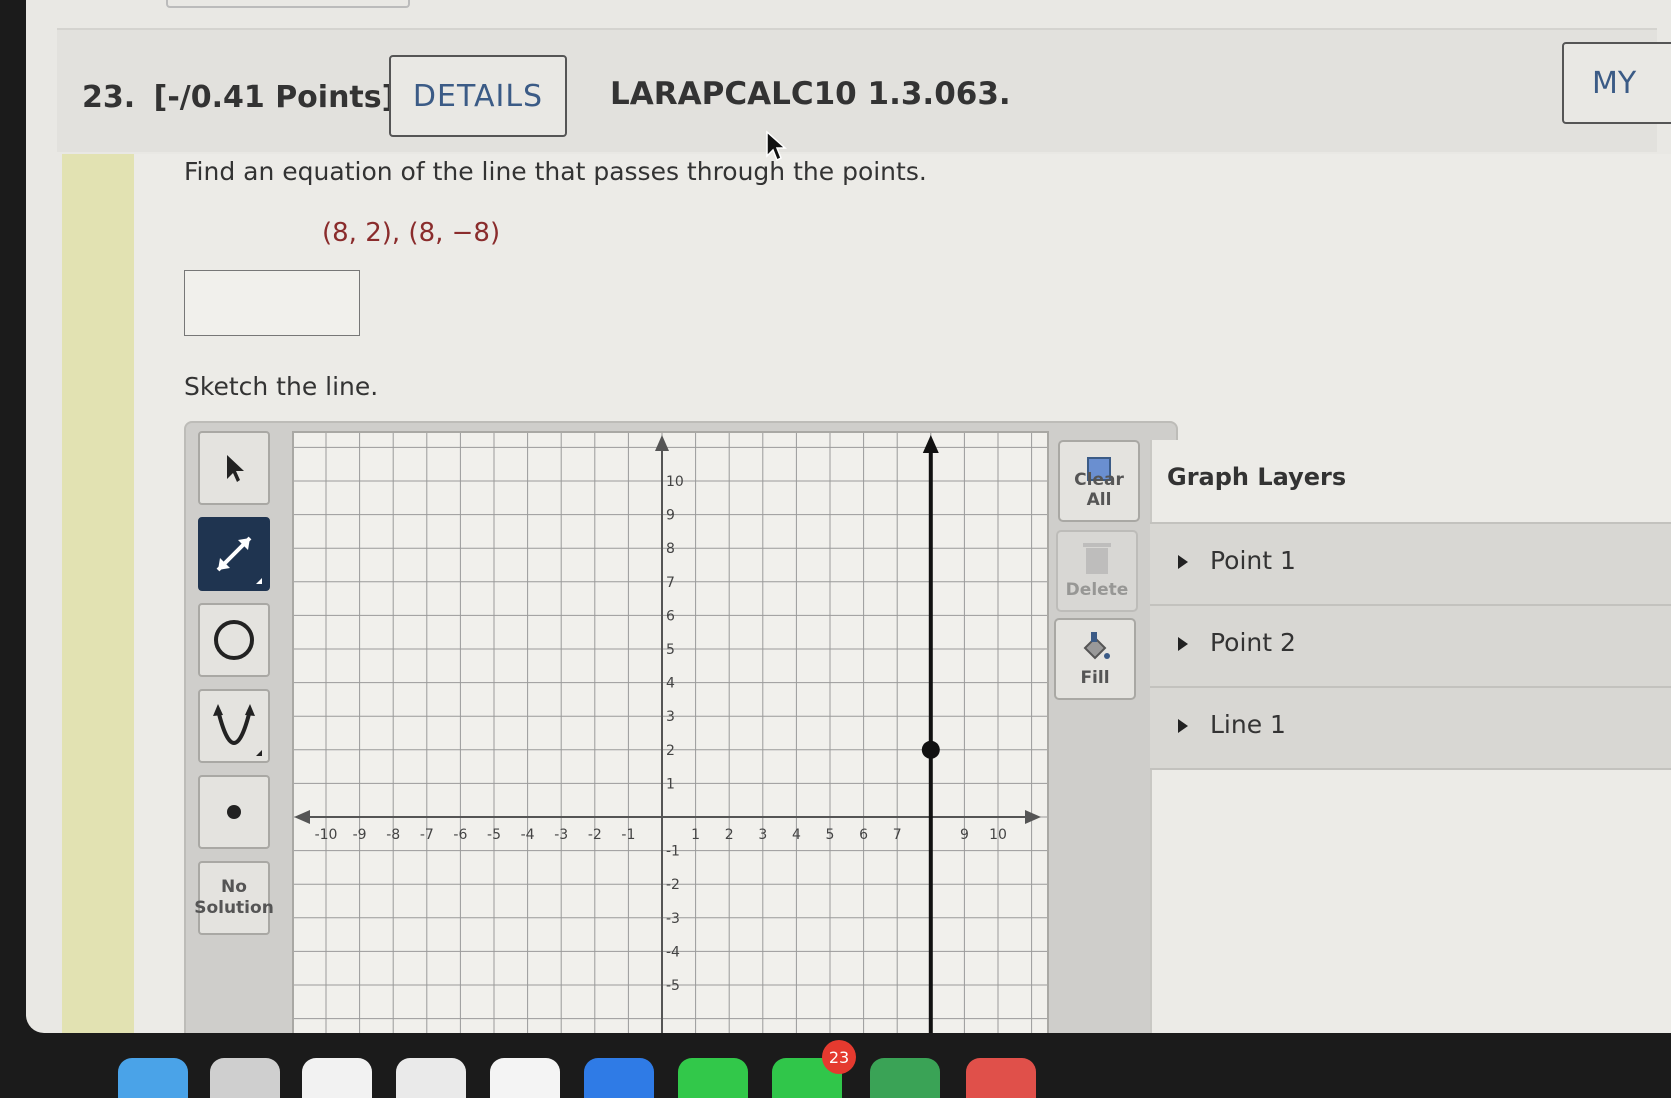  Describe the element at coordinates (326, 835) in the screenshot. I see `x-tick-label: -10` at that location.